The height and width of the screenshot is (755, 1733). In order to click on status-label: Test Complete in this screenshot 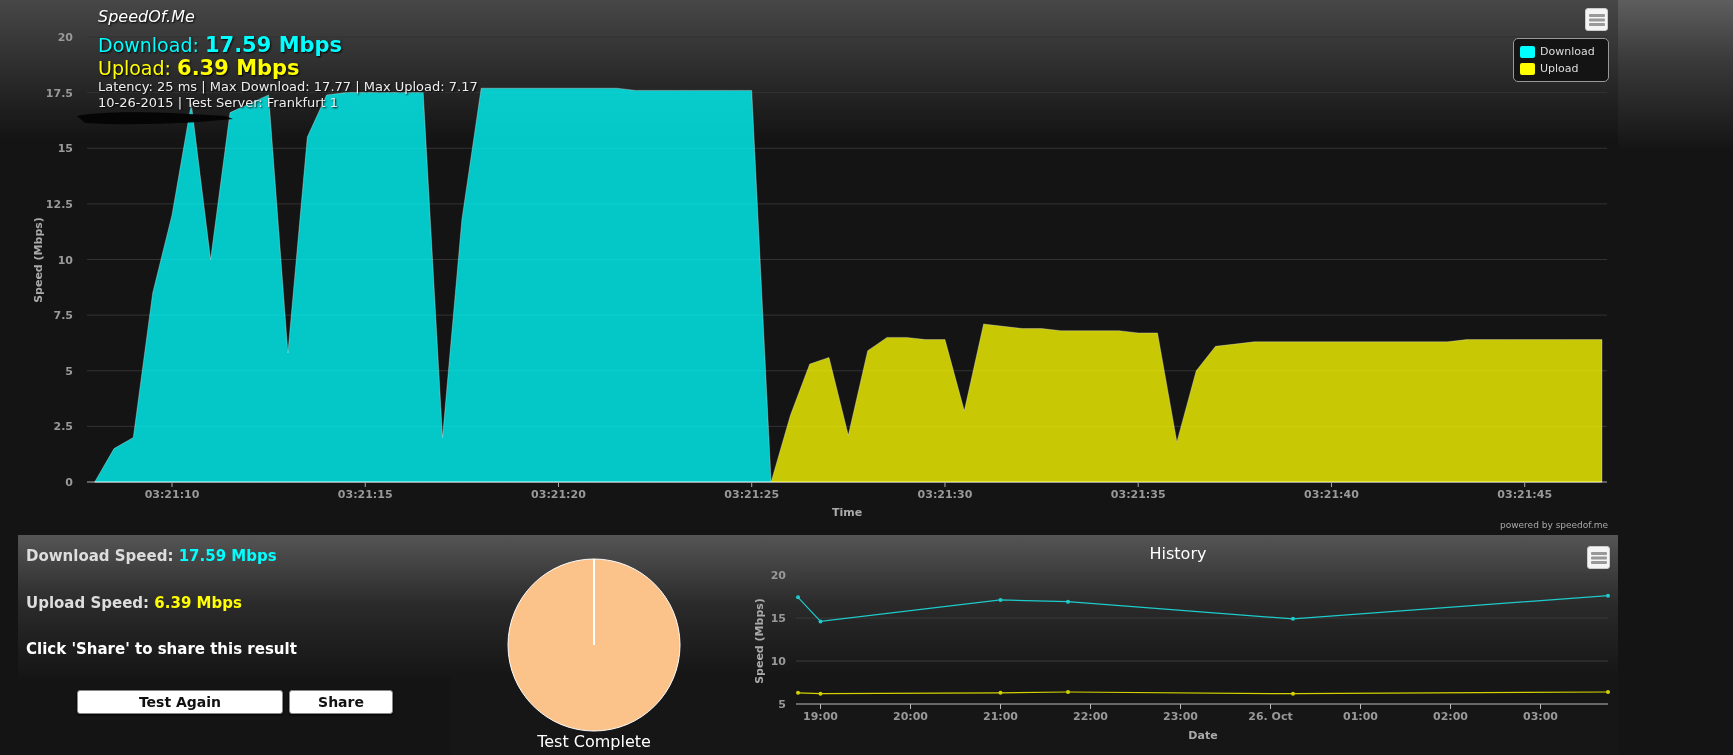, I will do `click(594, 742)`.